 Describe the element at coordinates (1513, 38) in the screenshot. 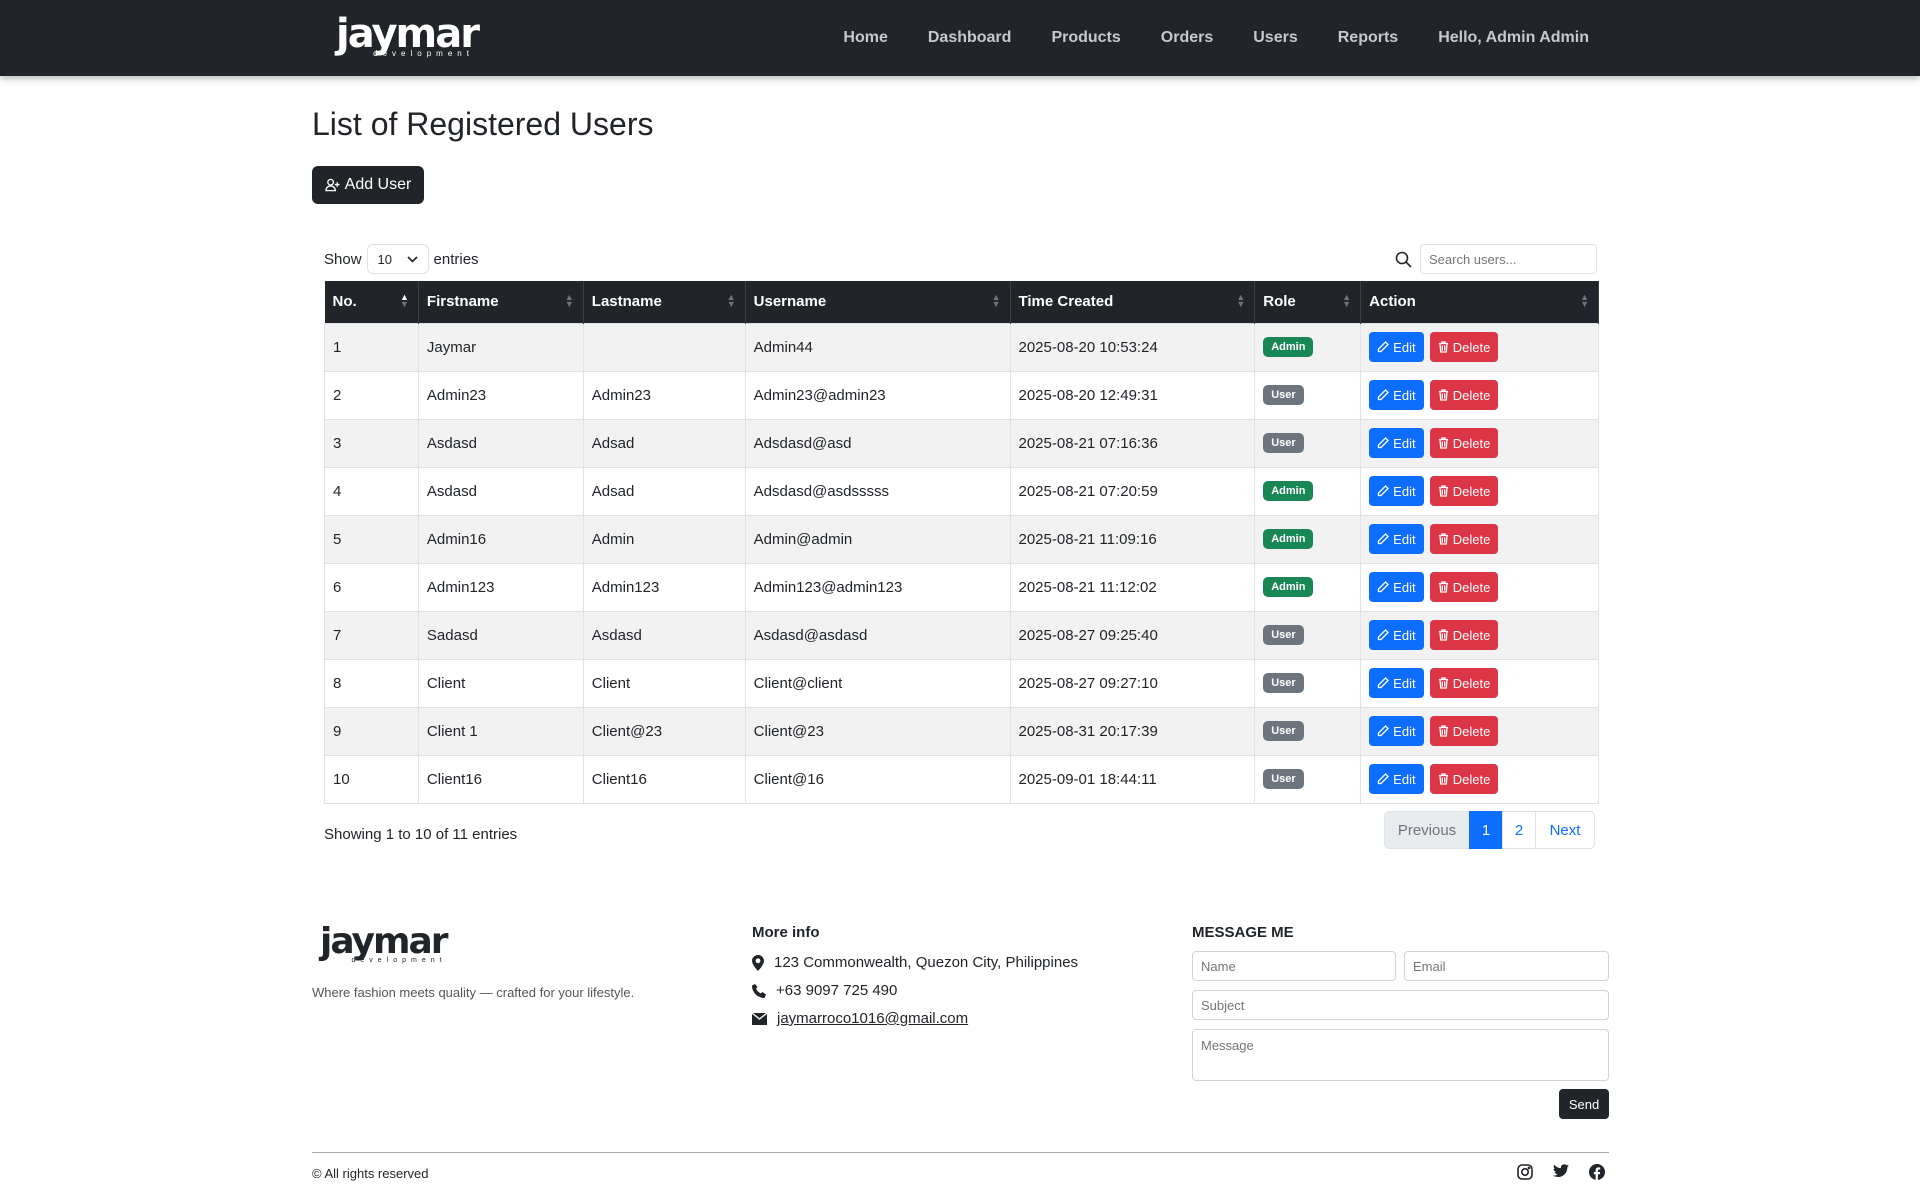

I see `nav-user-menu: Hello, Admin Admin` at that location.